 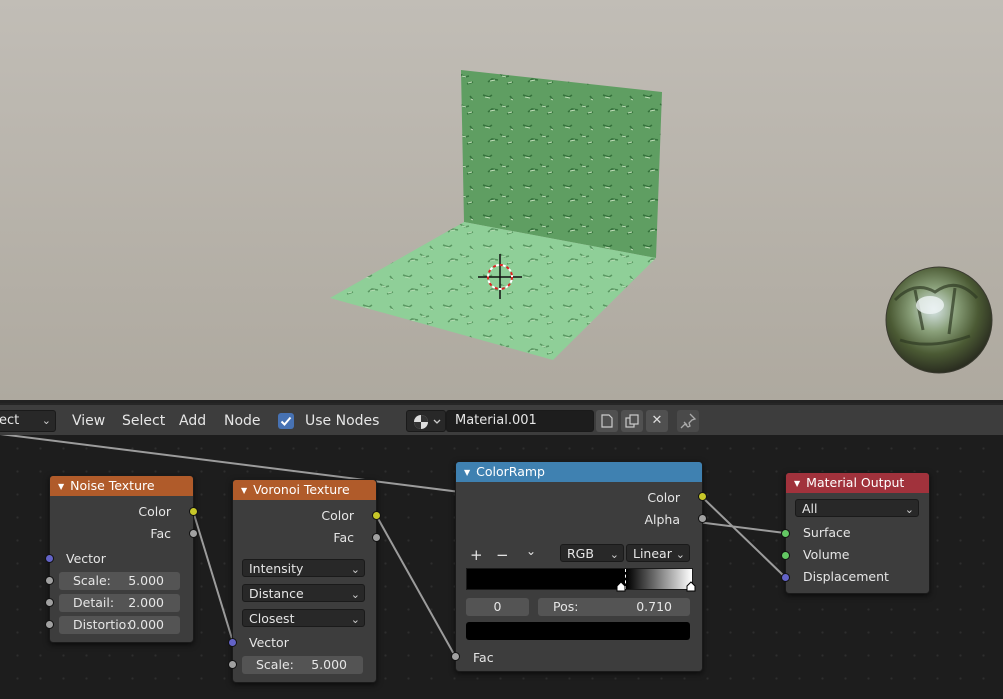 I want to click on voronoi-color-output-socket, so click(x=376, y=515).